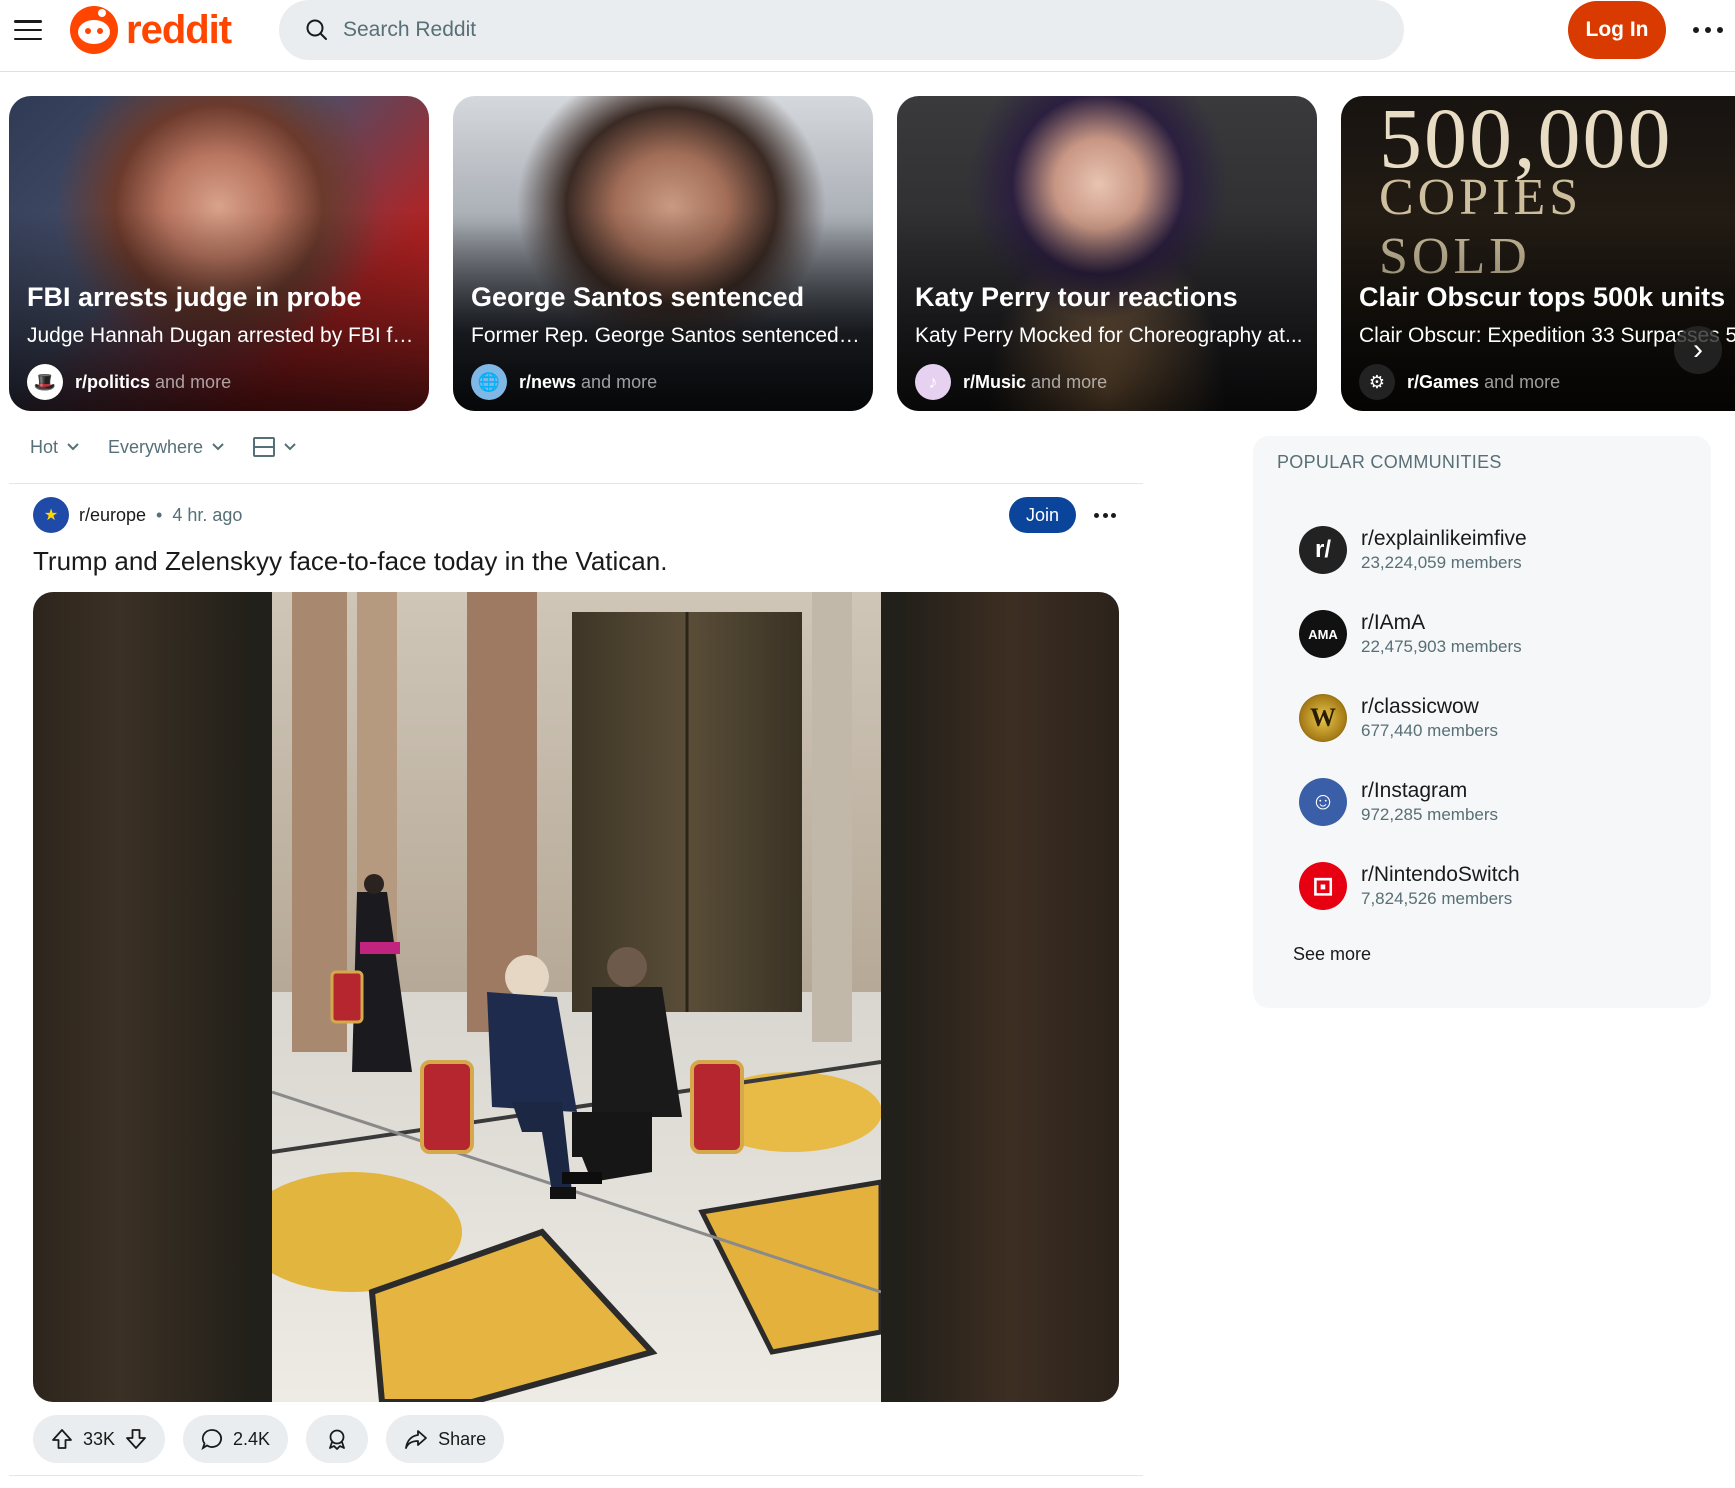 The image size is (1735, 1488). I want to click on comments-button: 2.4K, so click(236, 1439).